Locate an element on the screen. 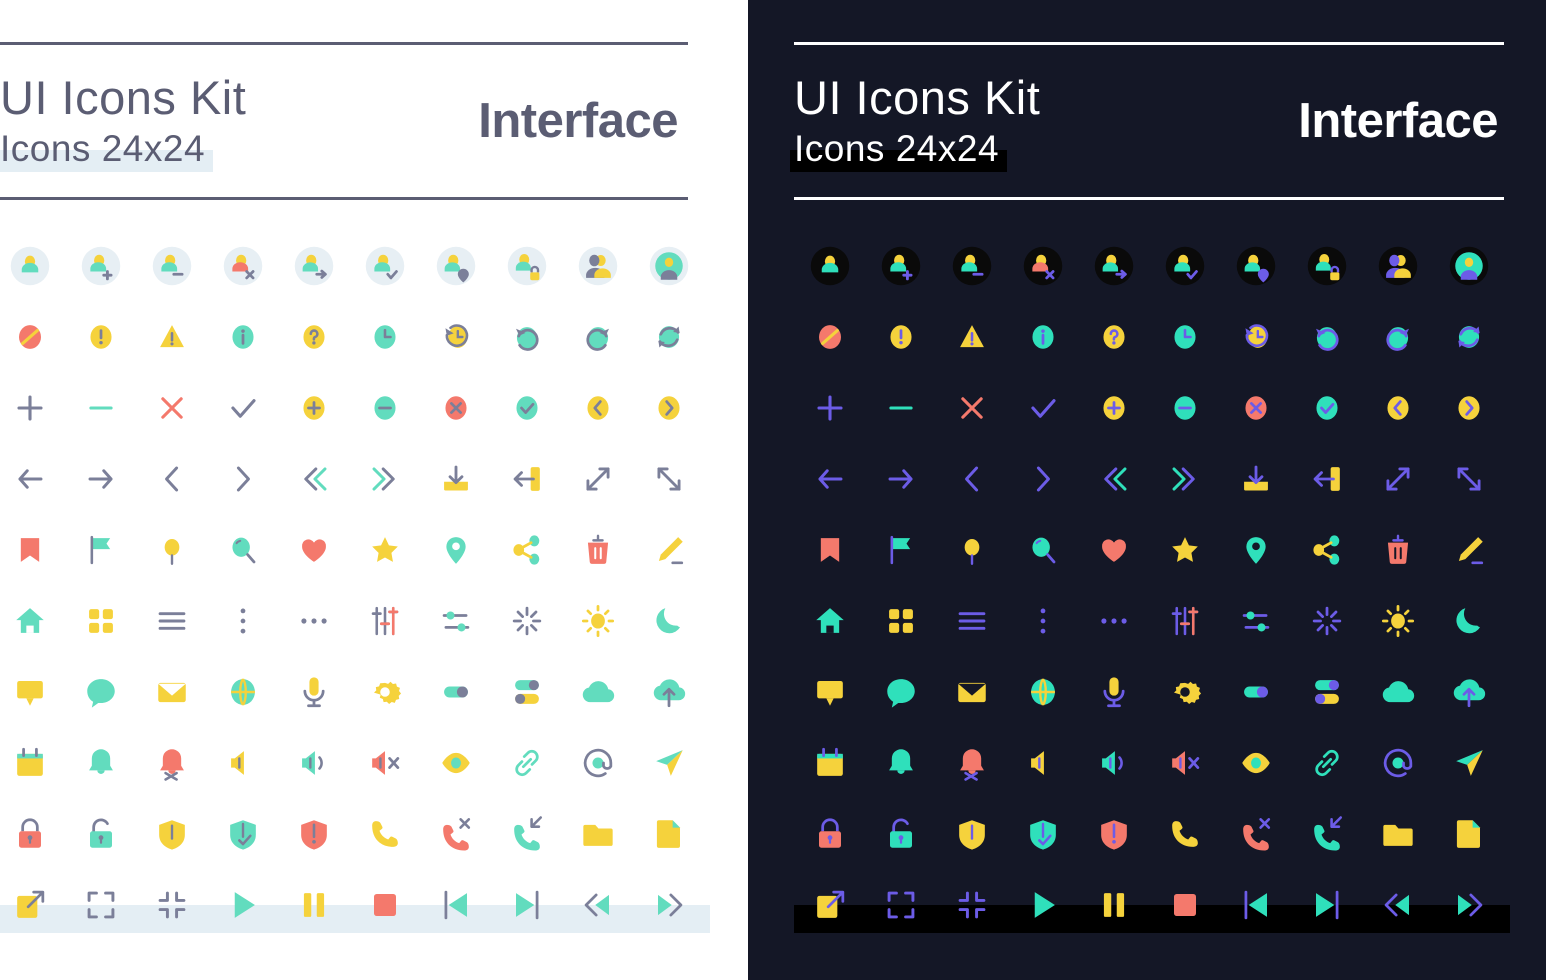  file-icon is located at coordinates (1468, 833).